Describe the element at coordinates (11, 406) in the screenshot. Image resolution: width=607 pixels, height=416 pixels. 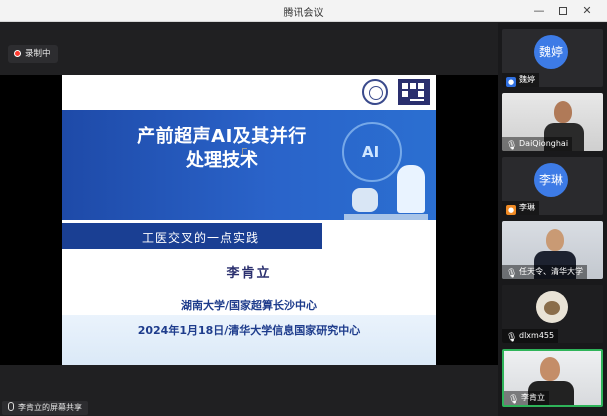
I see `mic-icon` at that location.